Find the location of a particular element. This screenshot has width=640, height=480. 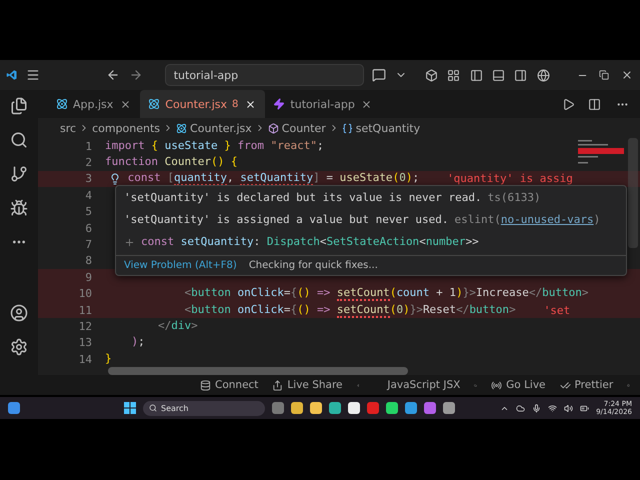

code-token: div is located at coordinates (181, 326).